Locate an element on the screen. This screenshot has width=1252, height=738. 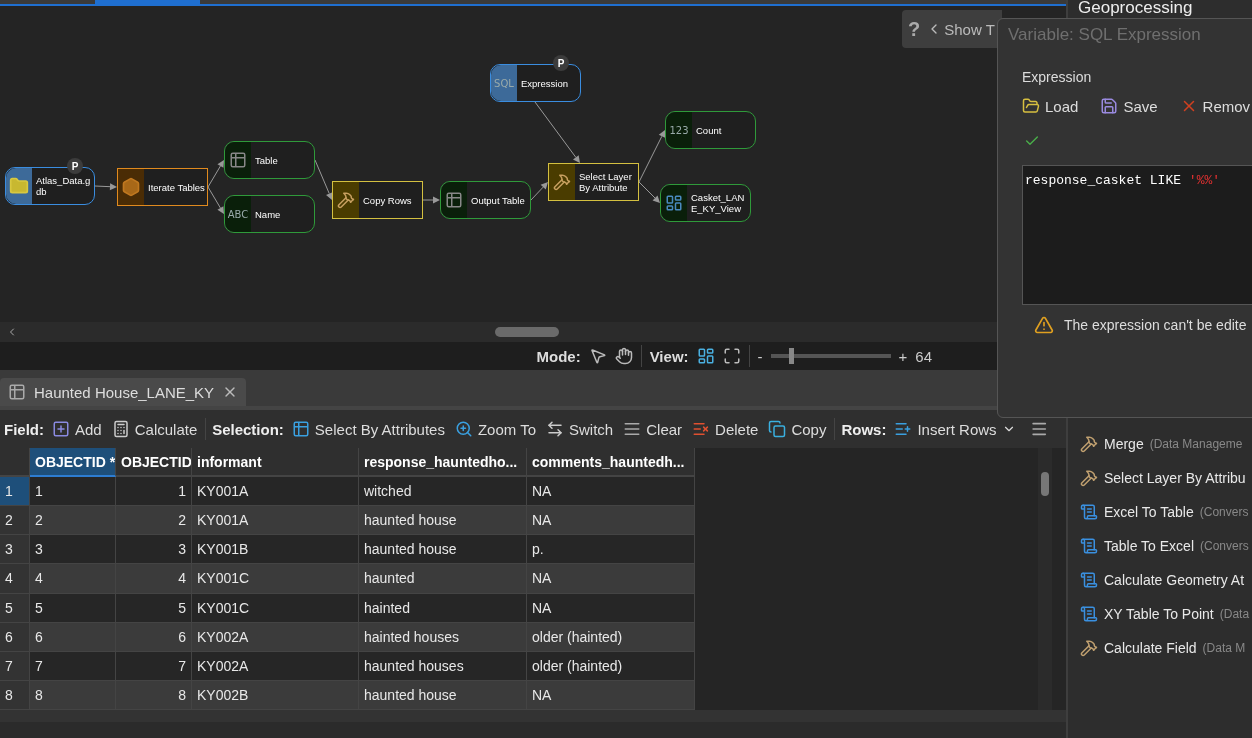
tool-item: Excel To Table (Convers is located at coordinates (1166, 511).